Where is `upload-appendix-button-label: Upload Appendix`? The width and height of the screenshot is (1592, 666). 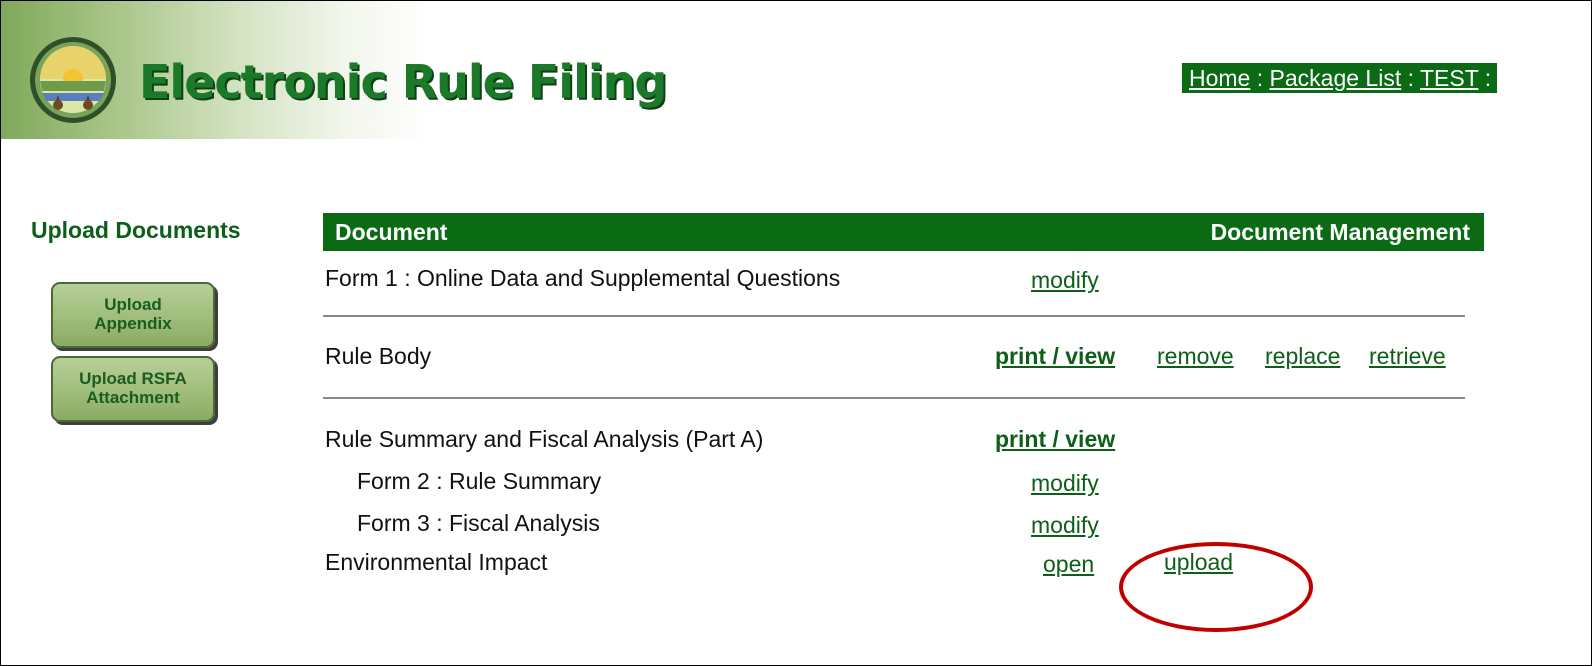
upload-appendix-button-label: Upload Appendix is located at coordinates (133, 314).